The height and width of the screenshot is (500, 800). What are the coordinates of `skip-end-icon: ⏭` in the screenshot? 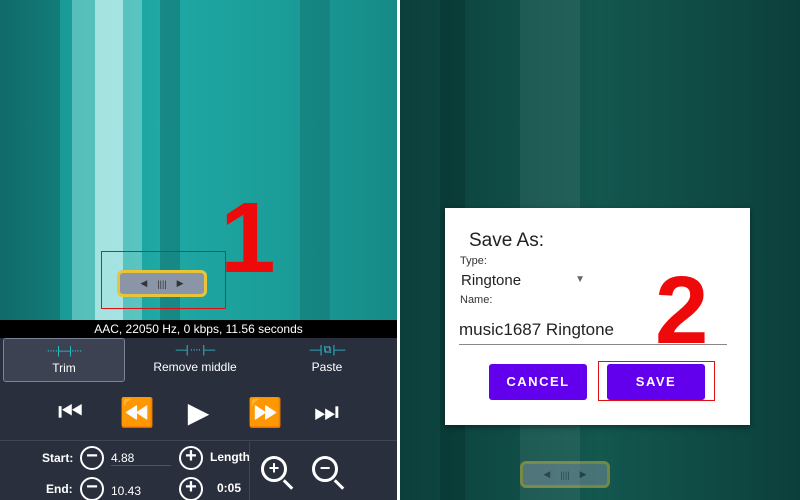 It's located at (327, 412).